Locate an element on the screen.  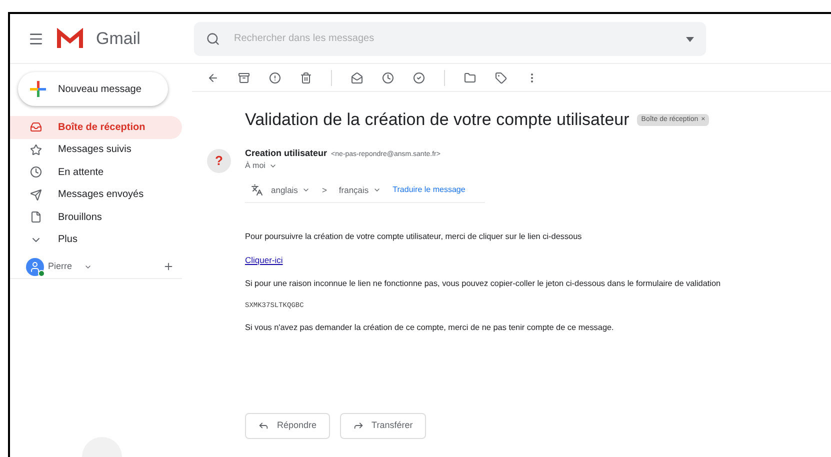
search-icon is located at coordinates (213, 39).